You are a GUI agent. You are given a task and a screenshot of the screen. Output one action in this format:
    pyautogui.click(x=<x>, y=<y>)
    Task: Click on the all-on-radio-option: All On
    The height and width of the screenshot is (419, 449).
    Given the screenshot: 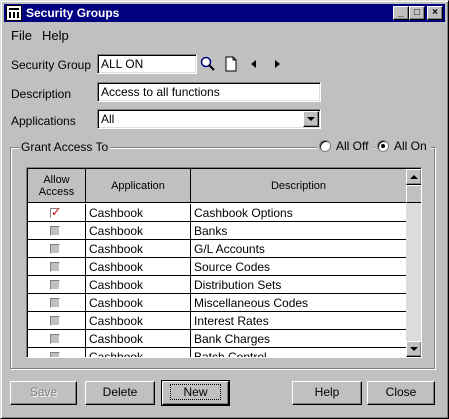 What is the action you would take?
    pyautogui.click(x=403, y=146)
    